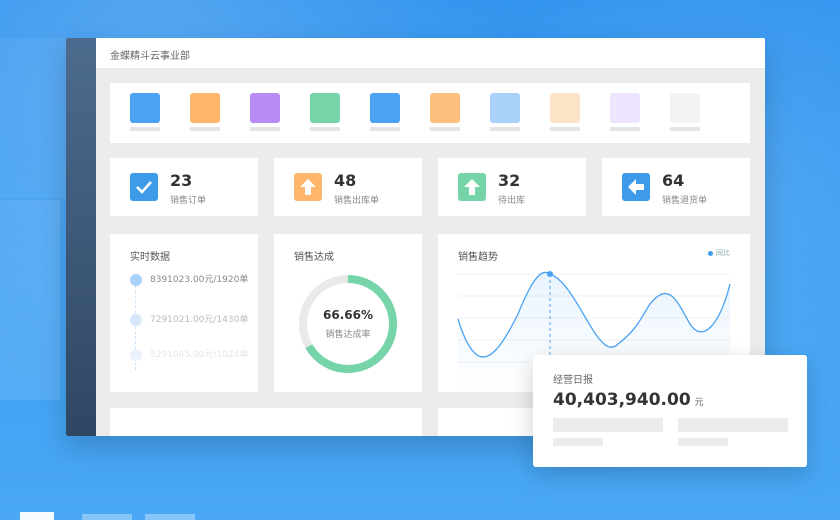 The width and height of the screenshot is (840, 520). Describe the element at coordinates (181, 180) in the screenshot. I see `stat-value: 23` at that location.